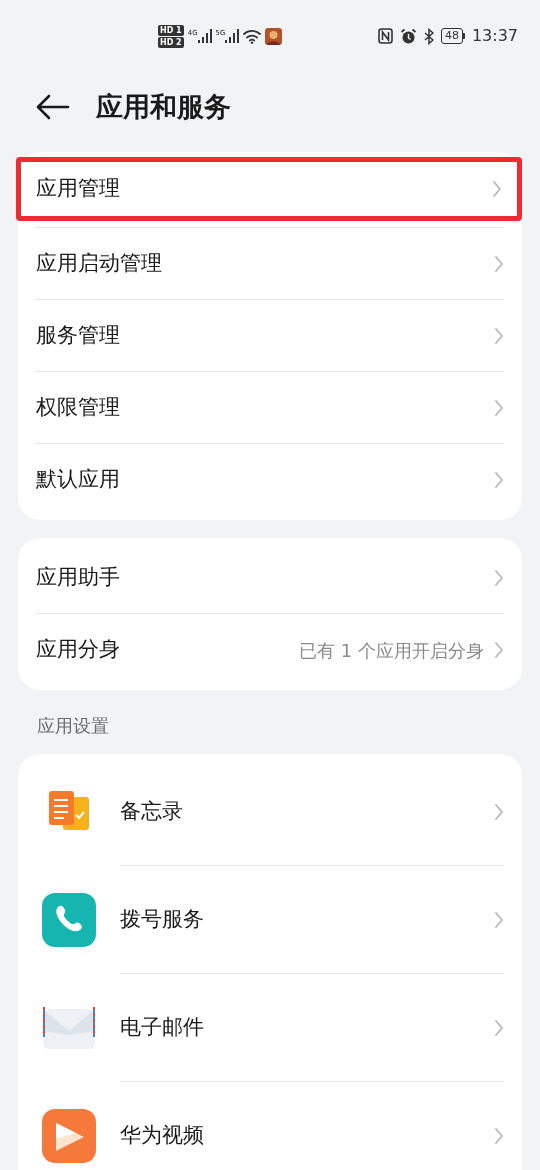 The width and height of the screenshot is (540, 1170). I want to click on item-label: 备忘录, so click(152, 811).